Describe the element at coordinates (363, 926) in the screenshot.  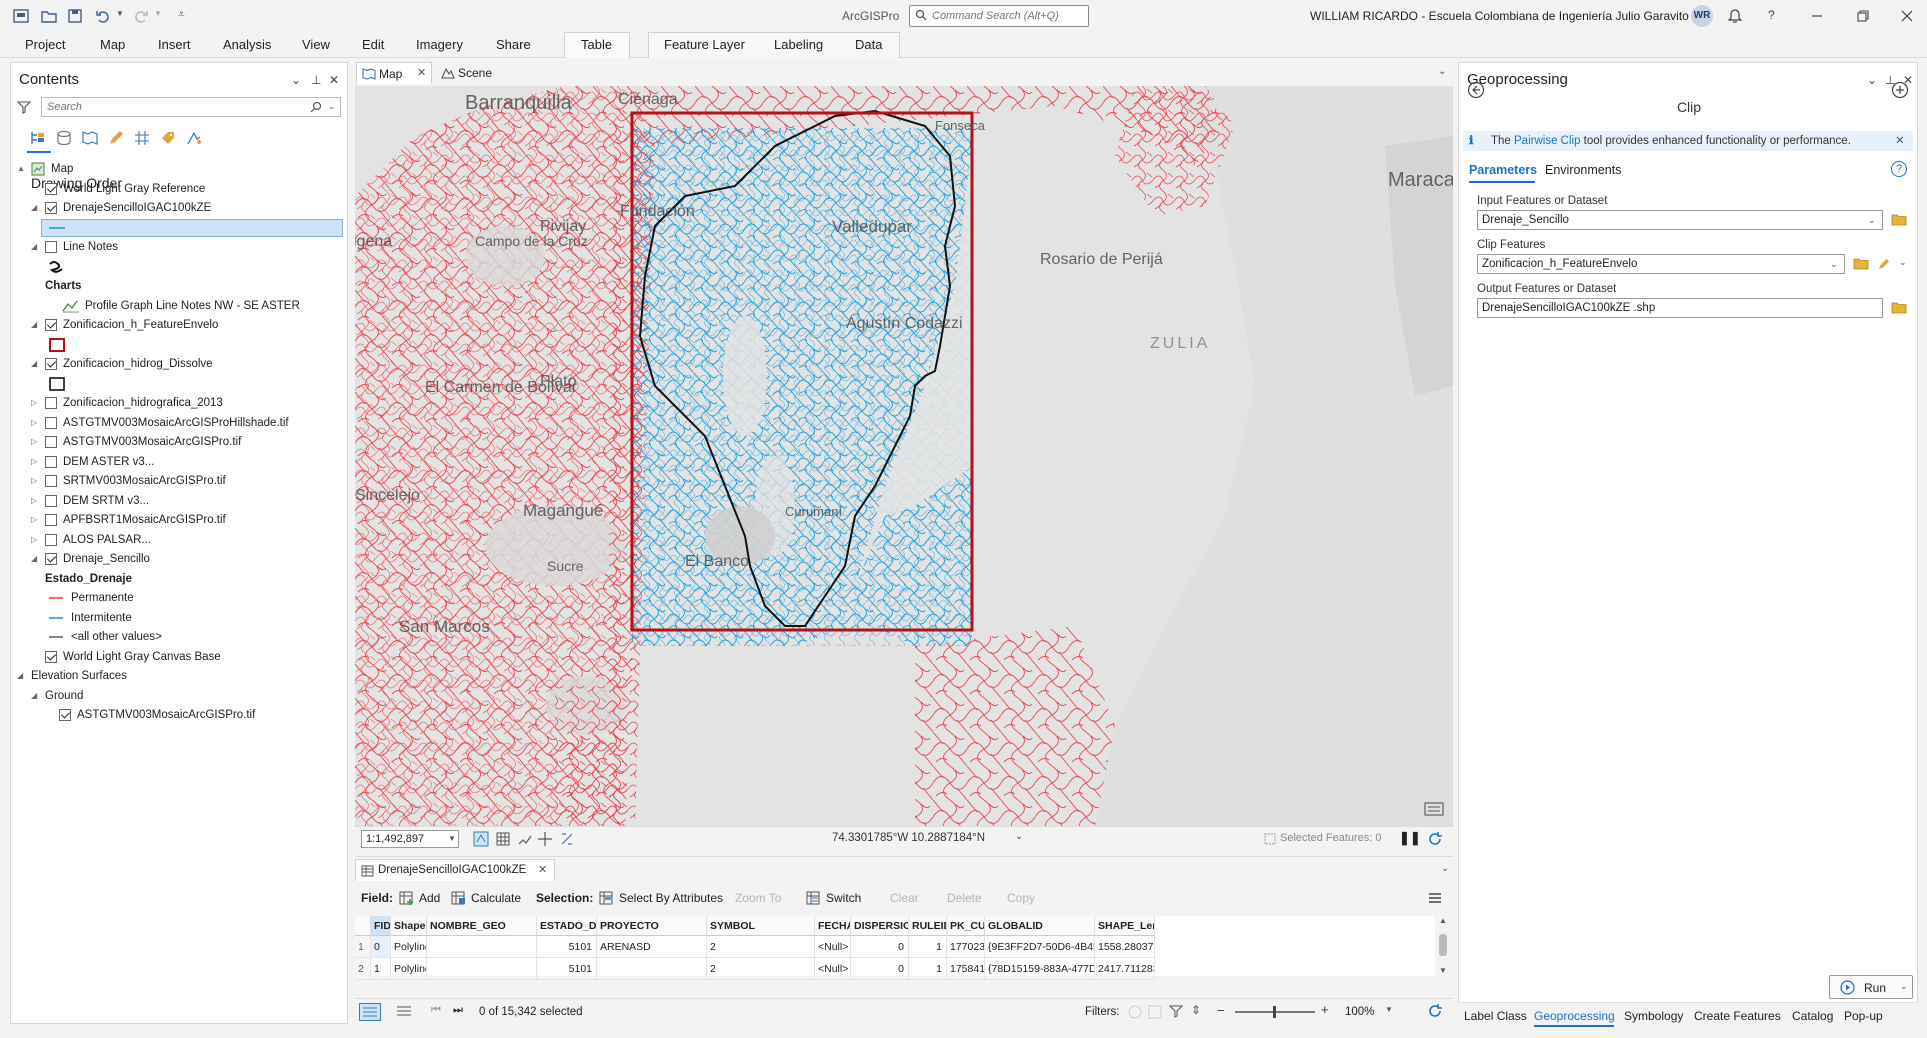
I see `row-selector-header` at that location.